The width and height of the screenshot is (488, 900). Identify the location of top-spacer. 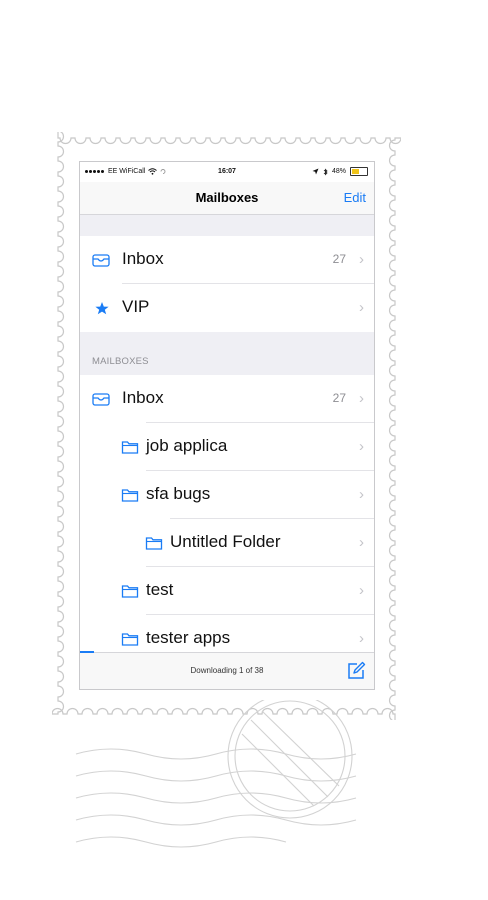
(227, 225).